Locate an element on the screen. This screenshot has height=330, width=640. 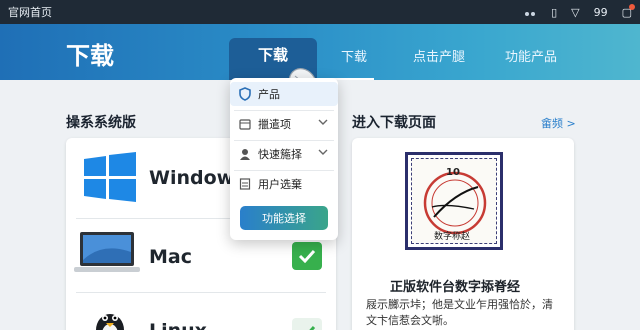
calendar-icon is located at coordinates (245, 124).